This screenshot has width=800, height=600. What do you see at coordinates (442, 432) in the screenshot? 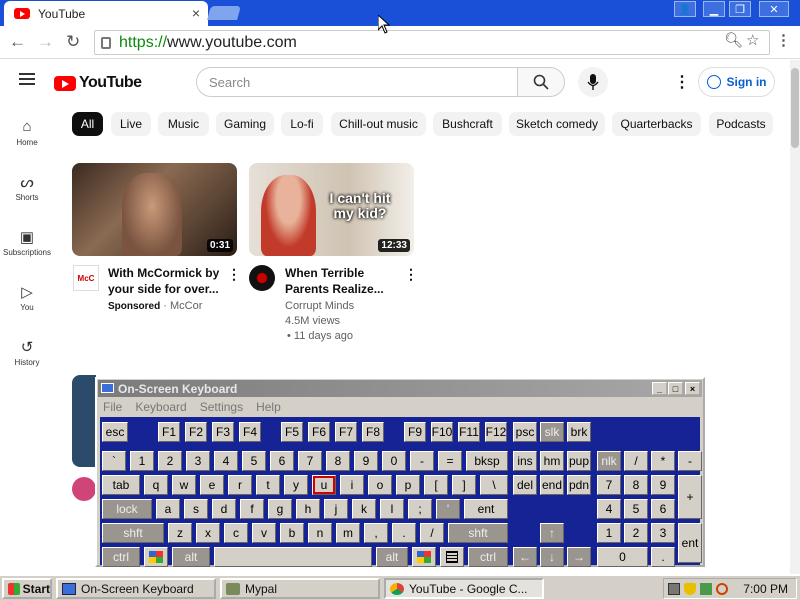
I see `key-f10: F10` at bounding box center [442, 432].